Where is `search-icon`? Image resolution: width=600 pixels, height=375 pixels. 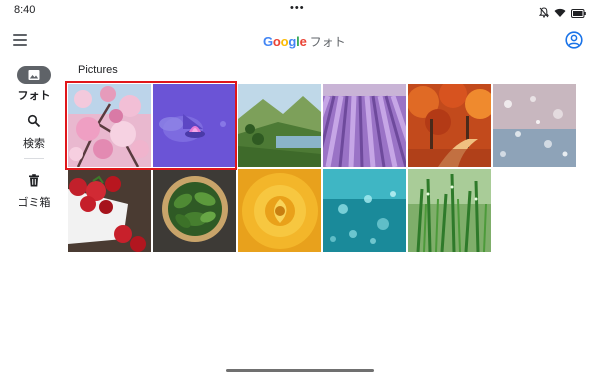
search-icon is located at coordinates (34, 123).